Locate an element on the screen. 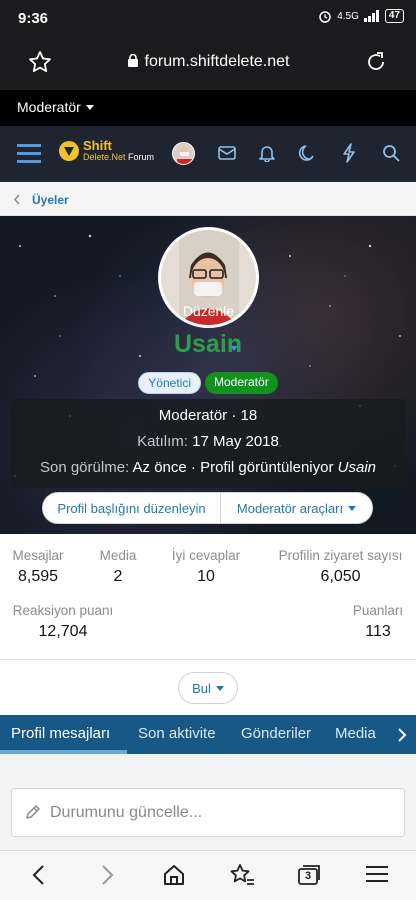  find-bar: Bul is located at coordinates (208, 687).